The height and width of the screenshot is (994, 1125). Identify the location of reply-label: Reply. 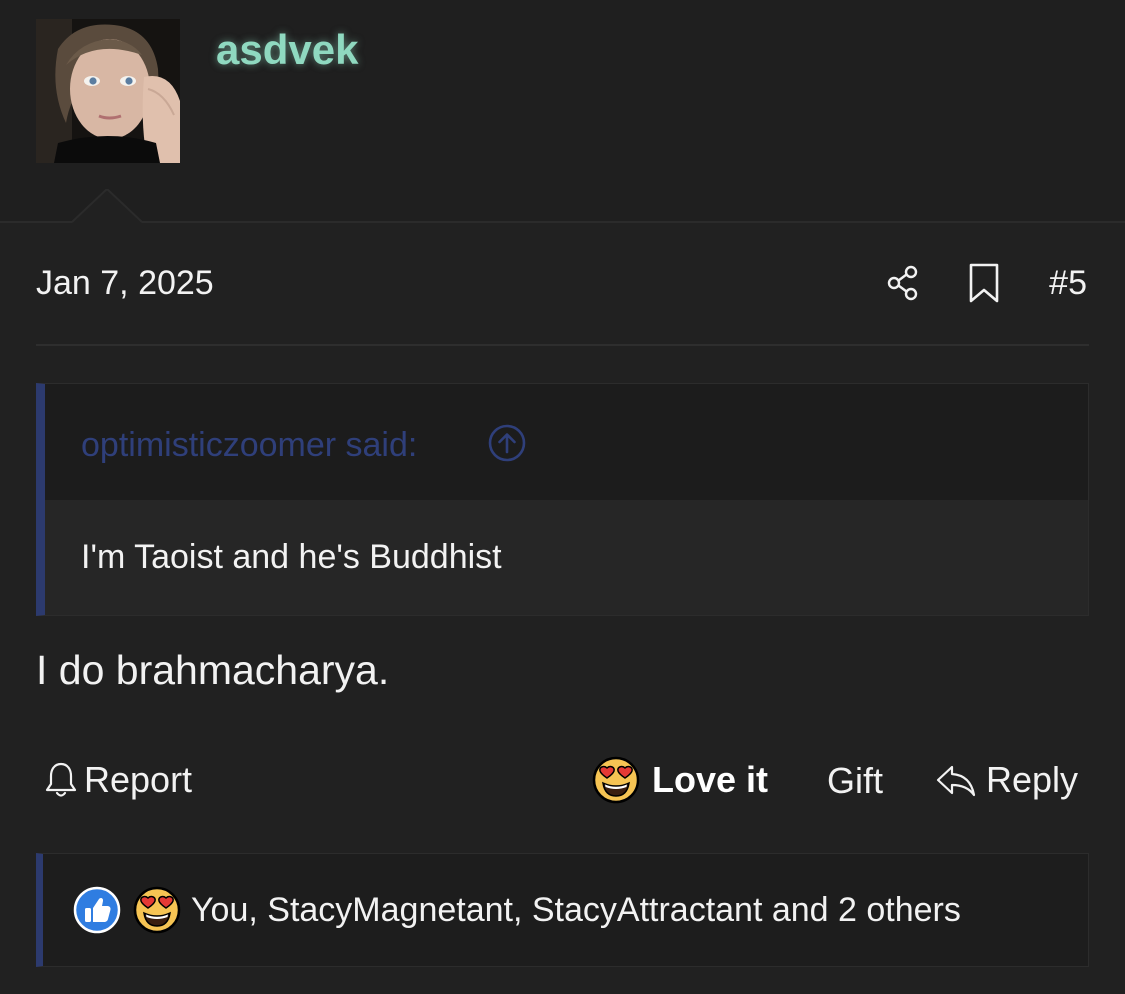
(1032, 779).